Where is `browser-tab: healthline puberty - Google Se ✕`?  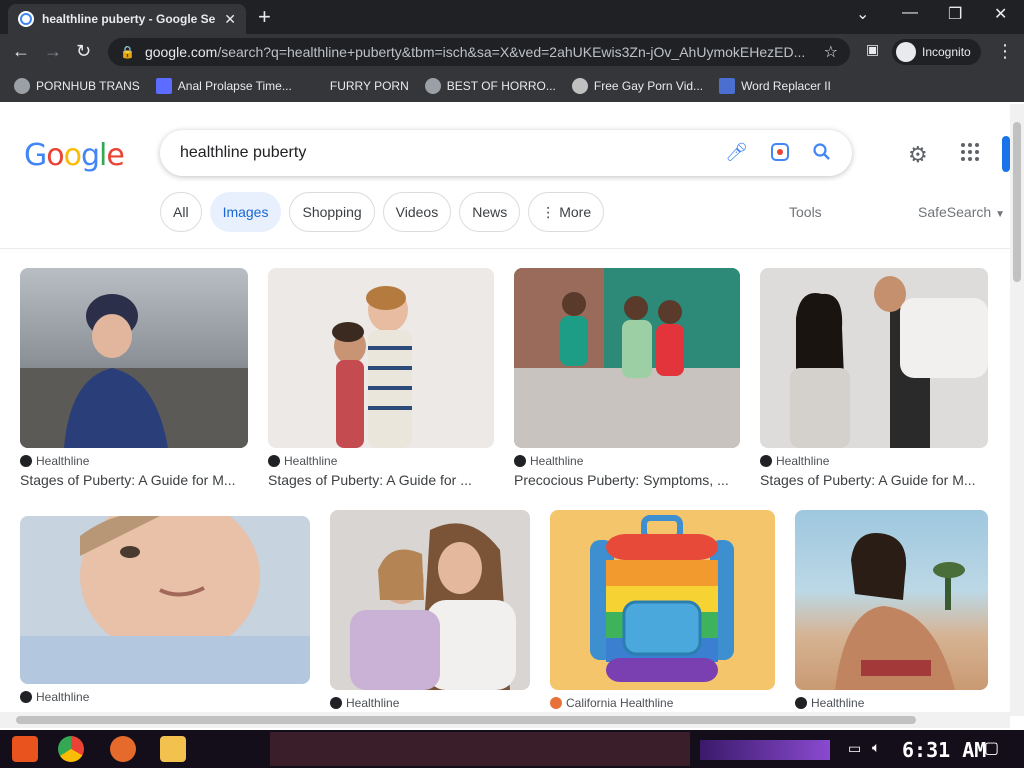
browser-tab: healthline puberty - Google Se ✕ is located at coordinates (127, 19).